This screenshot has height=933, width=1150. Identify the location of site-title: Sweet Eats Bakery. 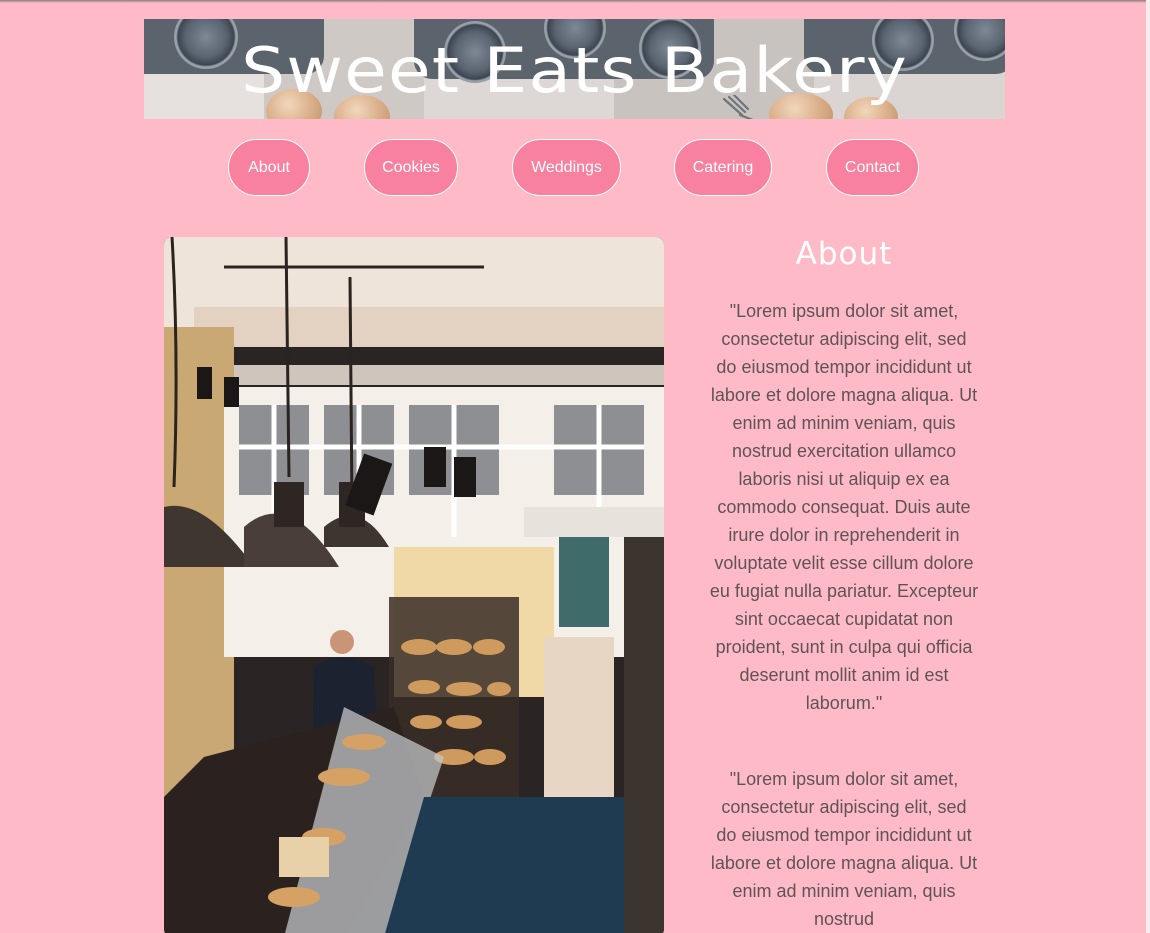
(574, 70).